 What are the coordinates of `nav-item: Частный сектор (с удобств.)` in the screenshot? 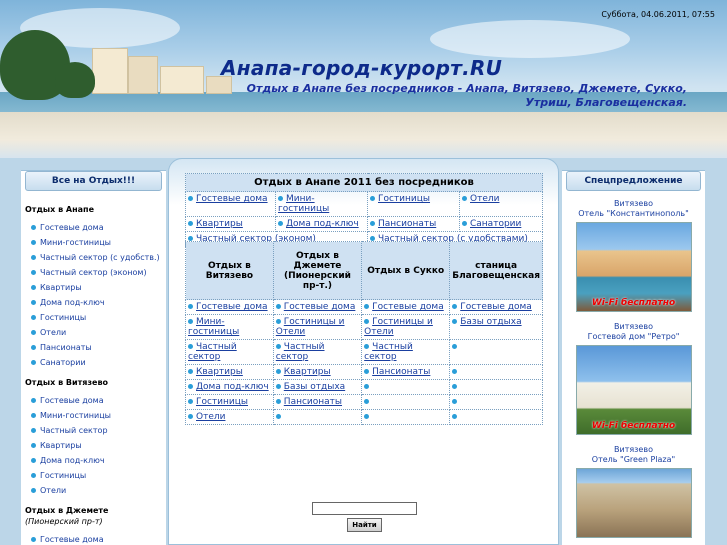 It's located at (93, 257).